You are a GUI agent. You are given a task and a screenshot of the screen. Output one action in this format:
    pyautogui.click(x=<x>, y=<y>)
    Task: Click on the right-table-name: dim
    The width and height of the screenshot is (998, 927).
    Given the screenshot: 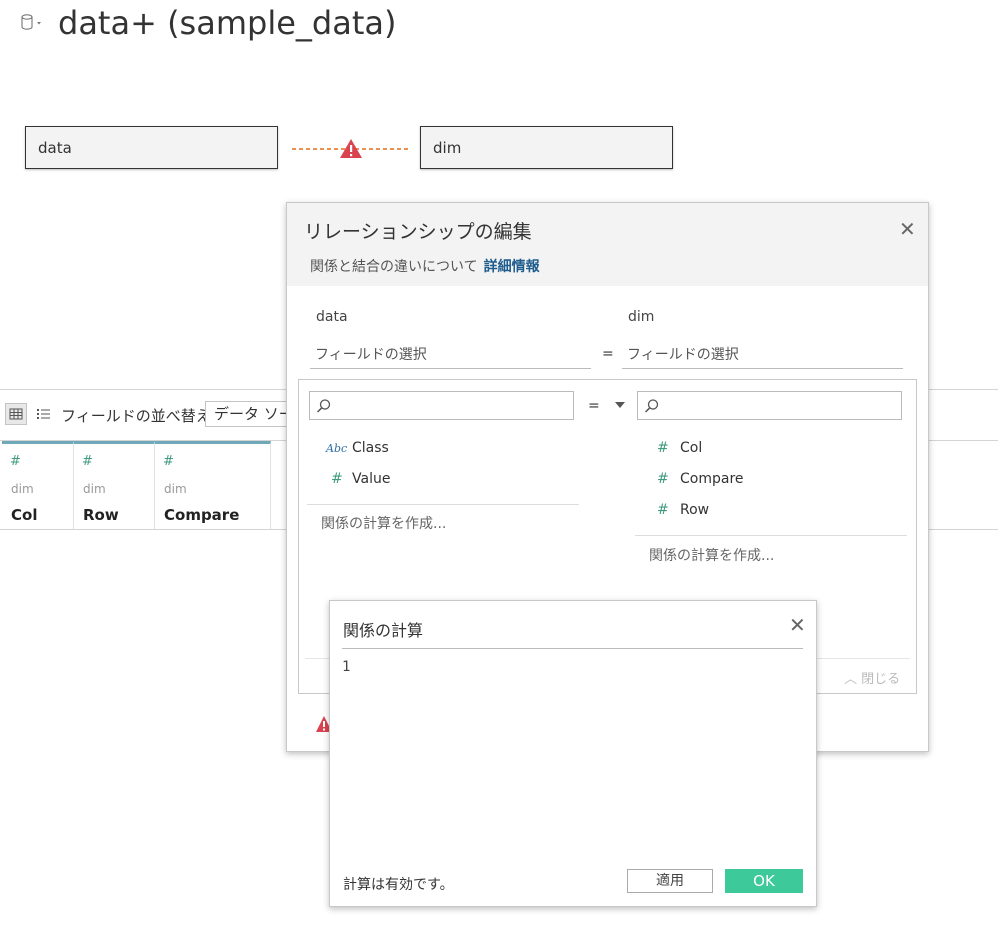 What is the action you would take?
    pyautogui.click(x=641, y=317)
    